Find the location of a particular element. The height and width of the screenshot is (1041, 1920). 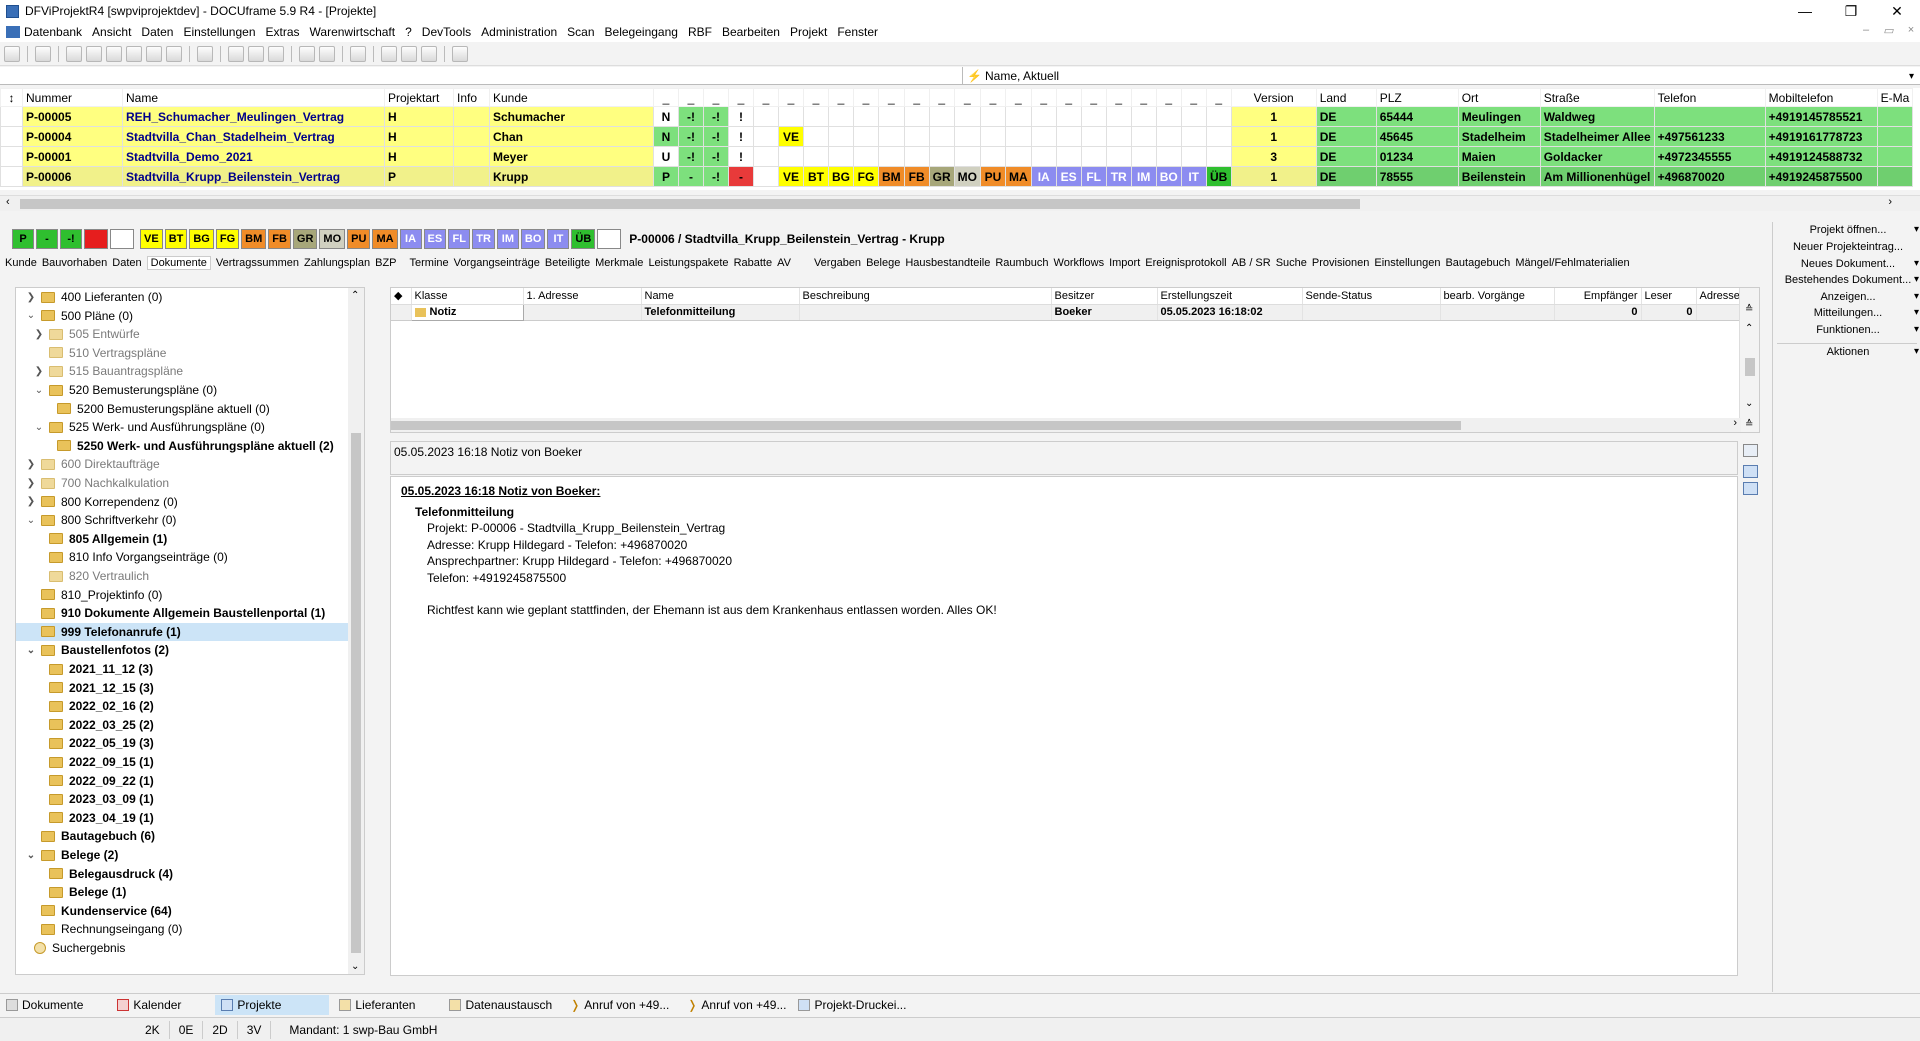

toolbar-pointer-icon is located at coordinates (389, 53).